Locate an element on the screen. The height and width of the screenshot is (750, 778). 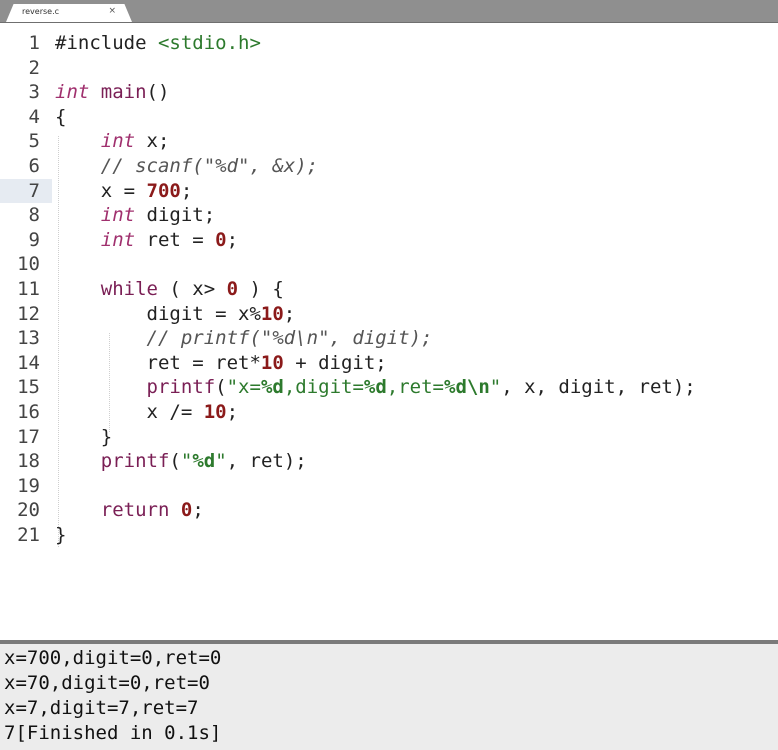
code-line: 18 printf("%d", ret); is located at coordinates (389, 461).